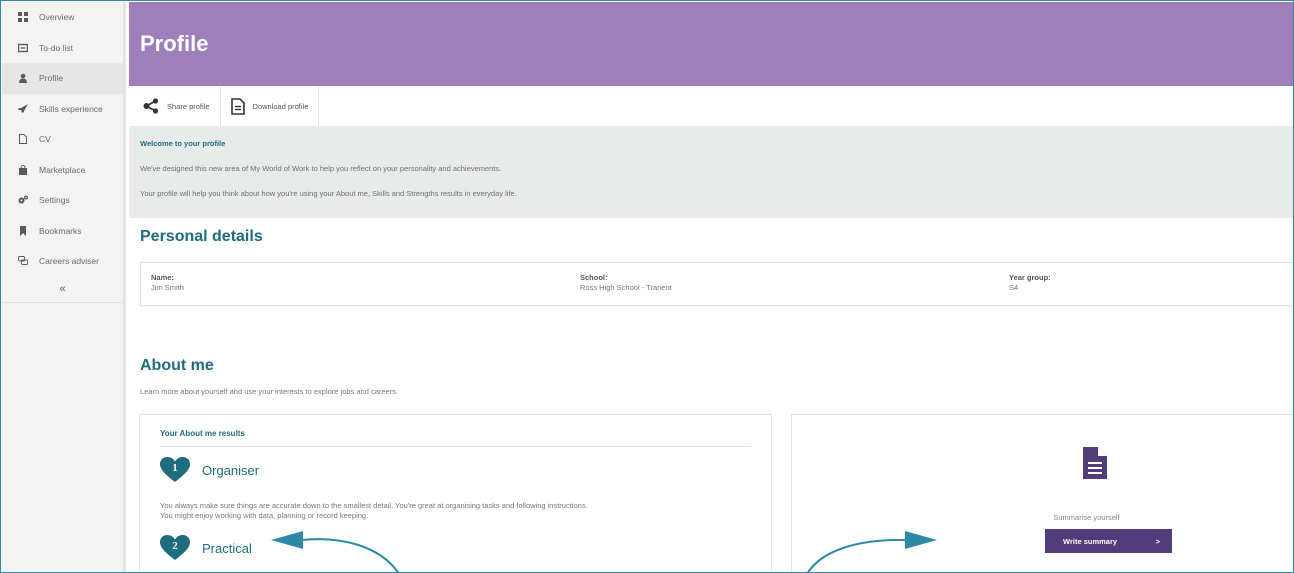 The image size is (1294, 573). Describe the element at coordinates (51, 78) in the screenshot. I see `sidebar-item-label: Profile` at that location.